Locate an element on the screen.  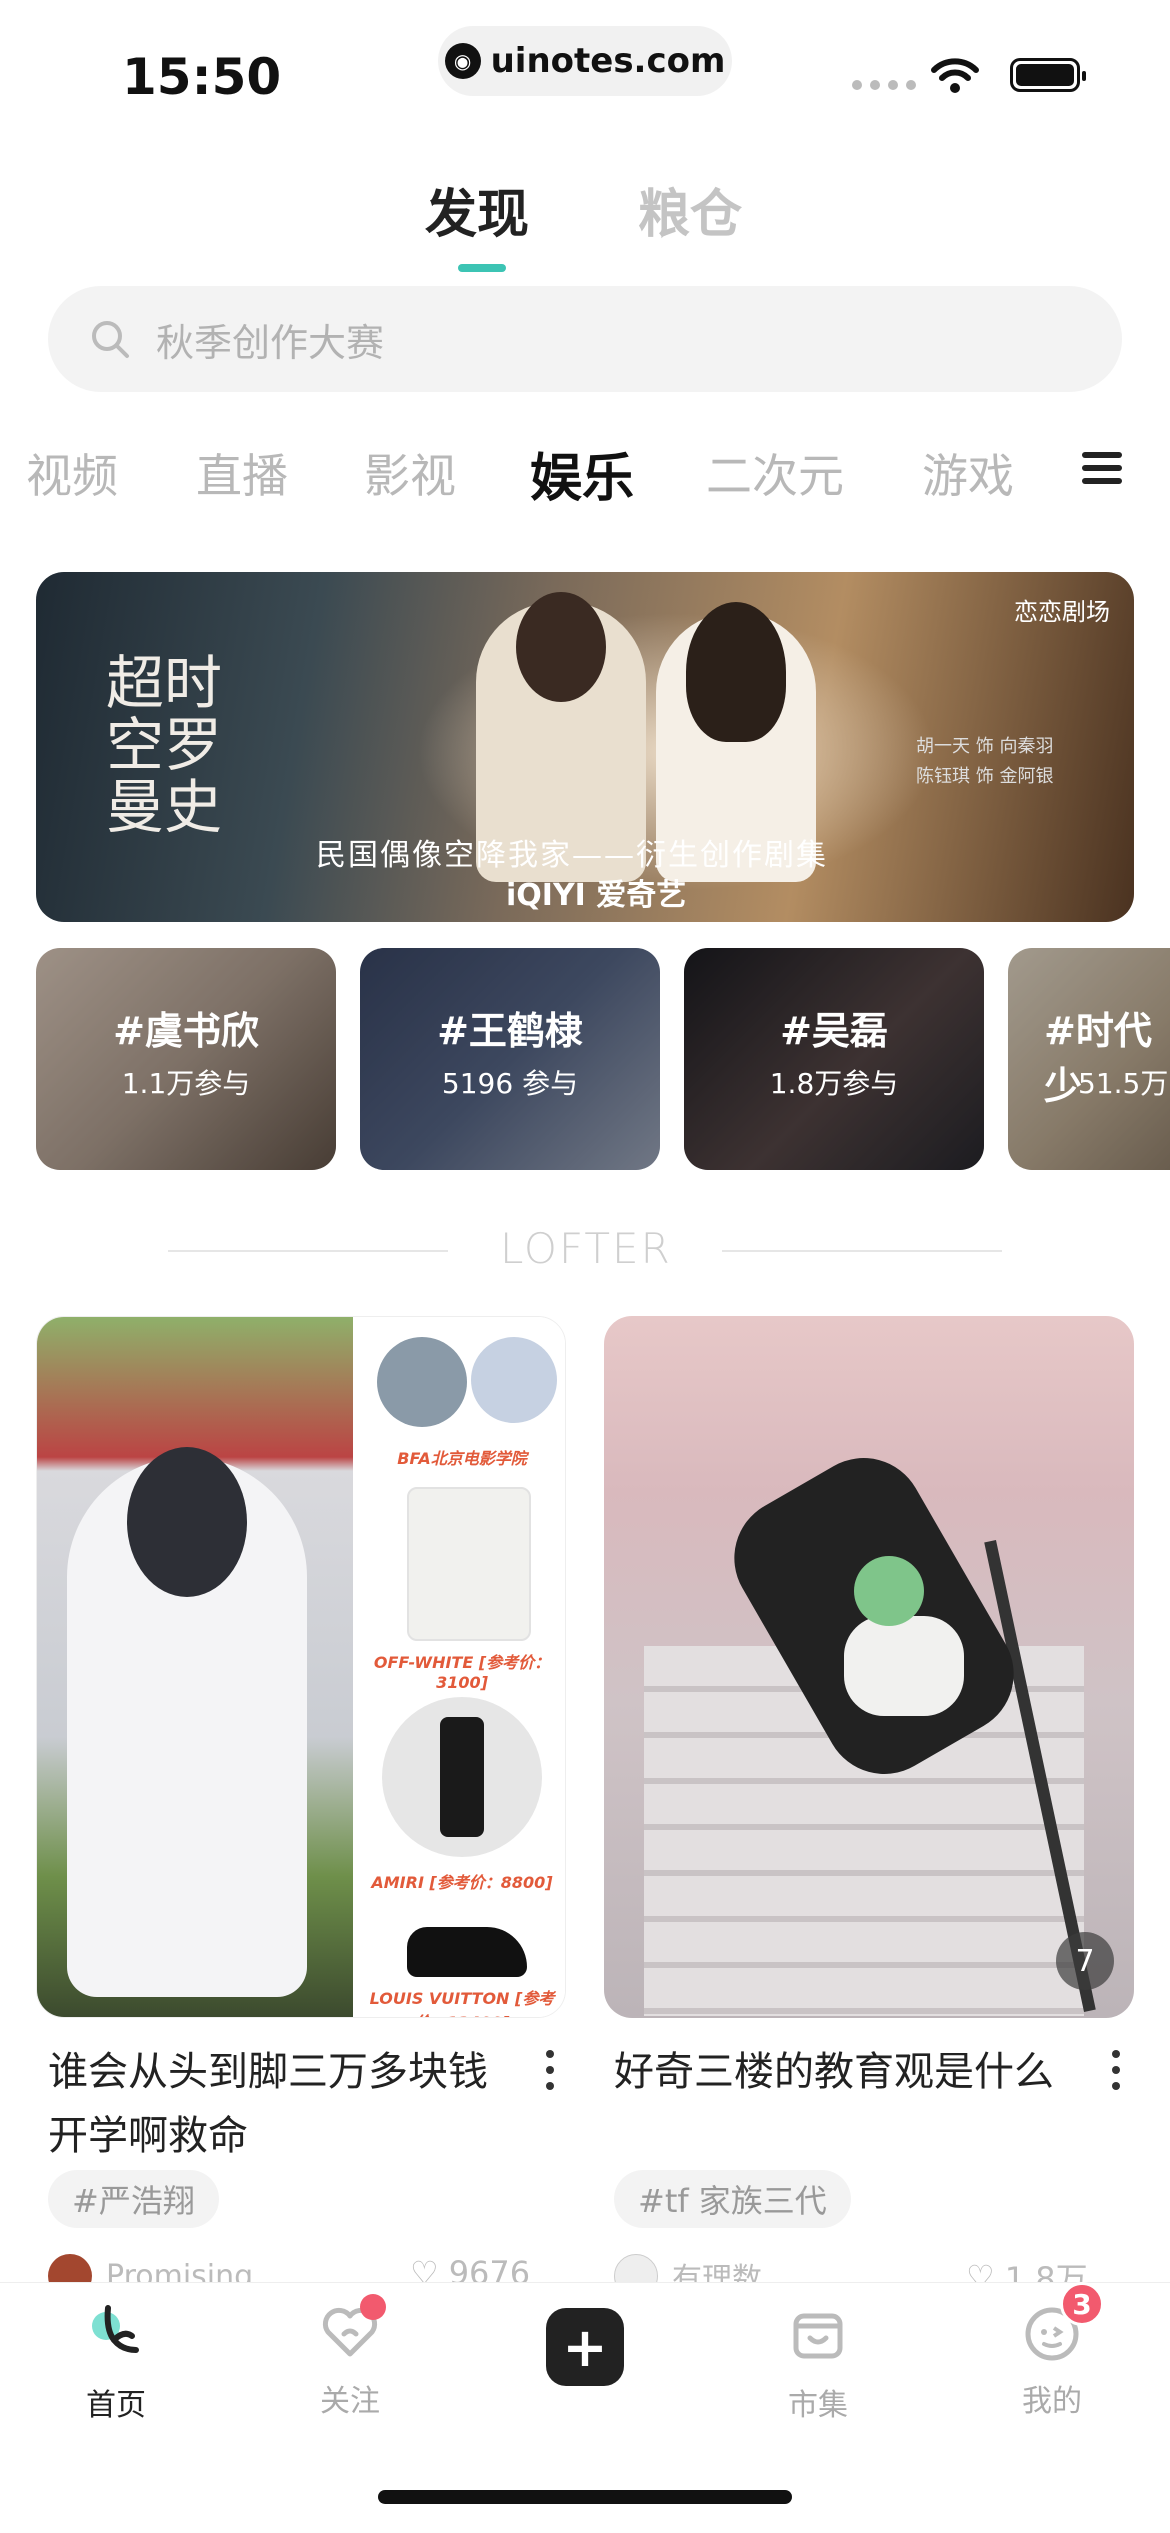
topic-count: 1.1万参与 is located at coordinates (186, 1083).